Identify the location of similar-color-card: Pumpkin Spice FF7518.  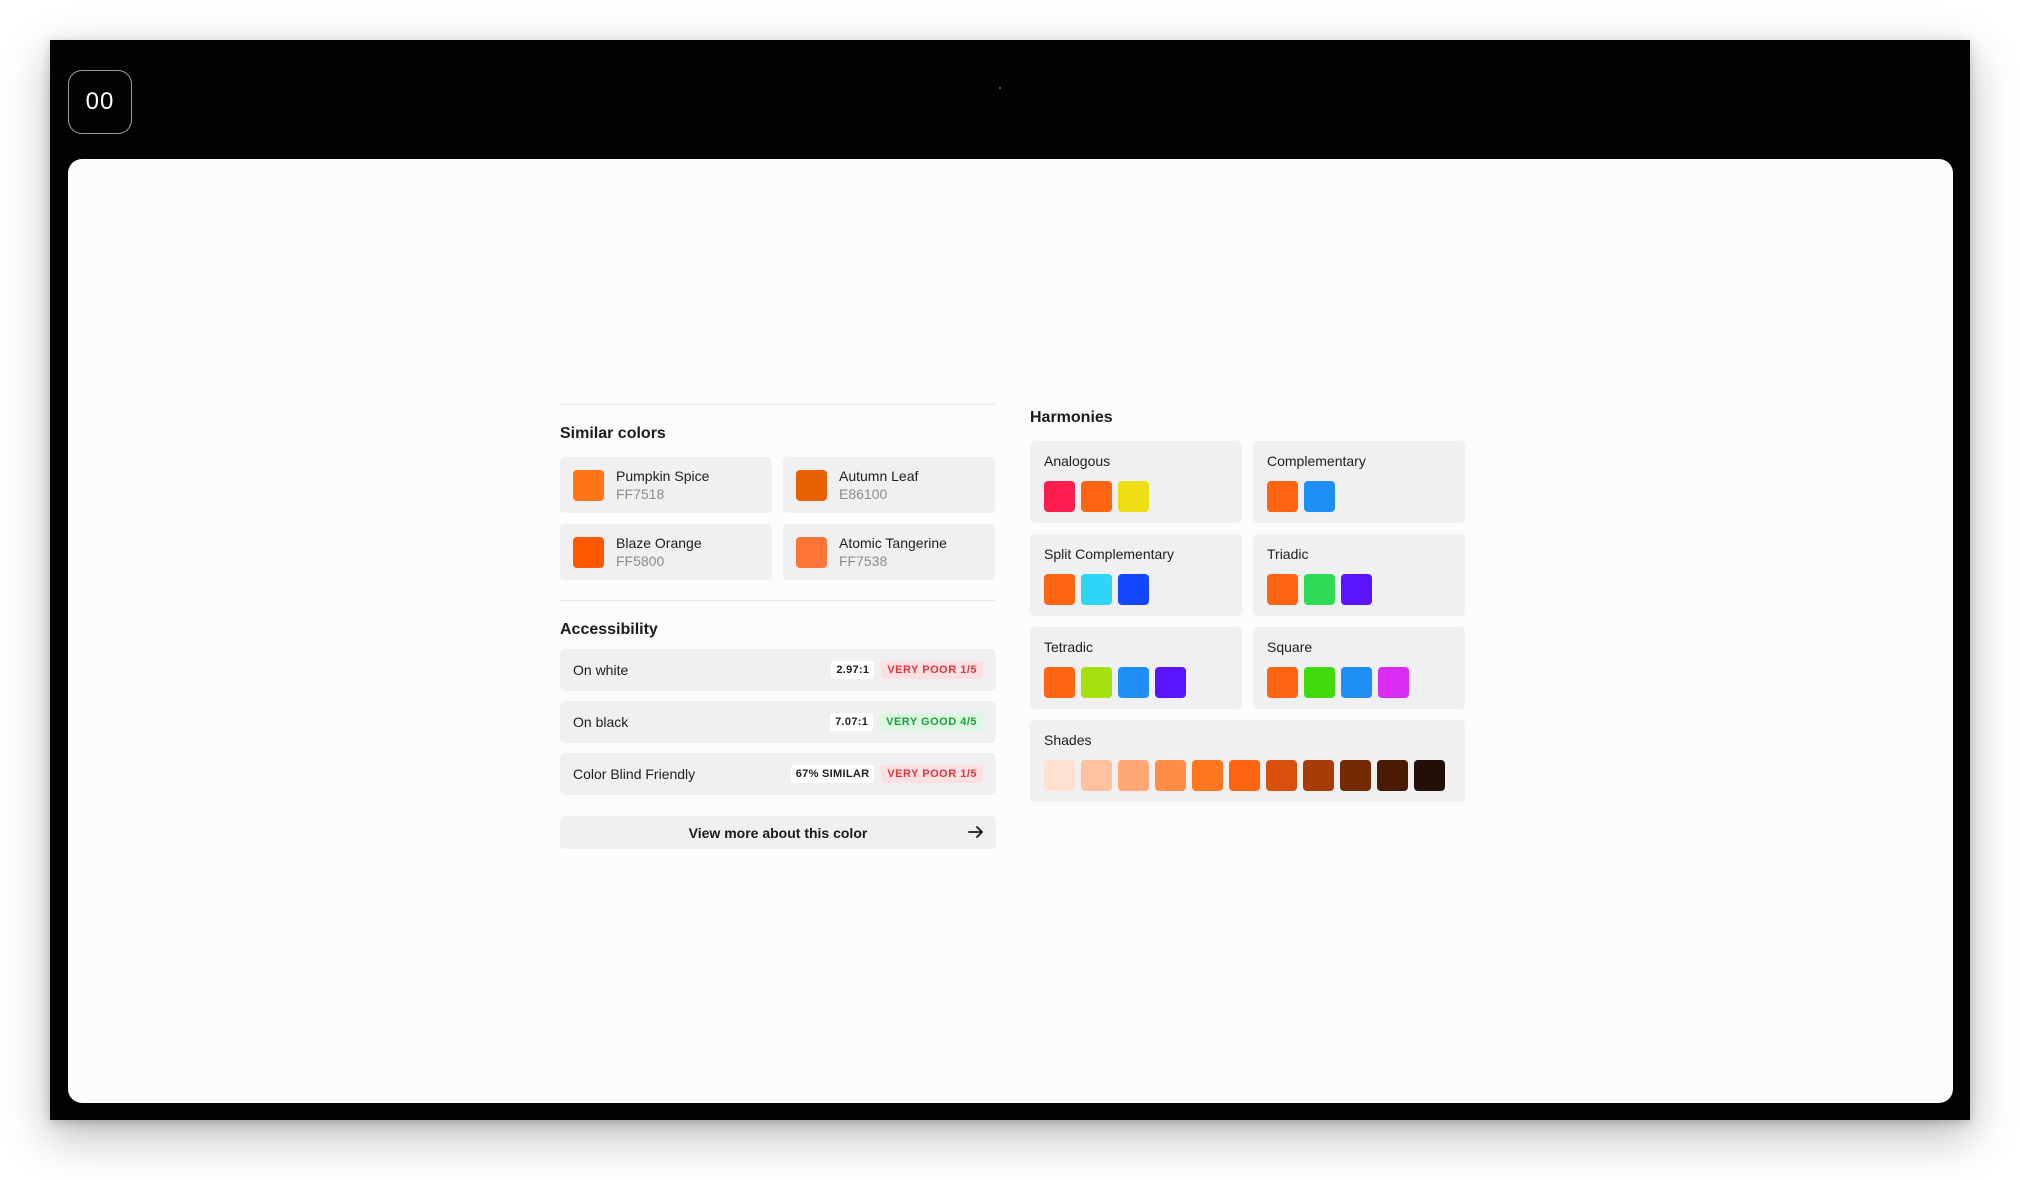
(666, 485).